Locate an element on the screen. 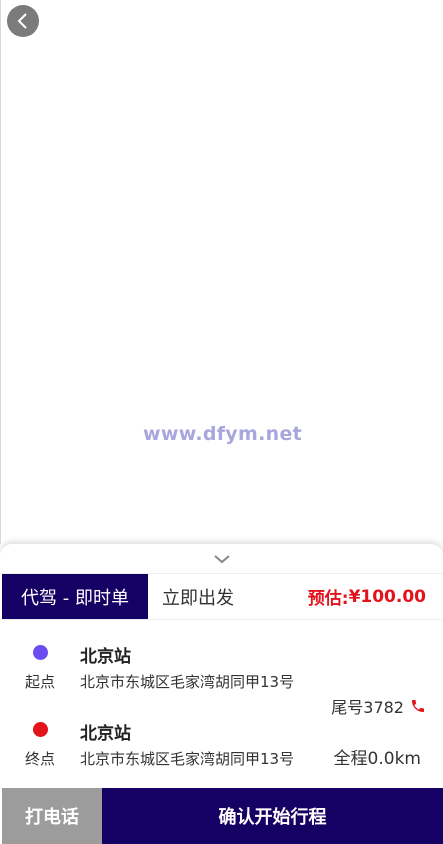 Image resolution: width=443 pixels, height=844 pixels. phone-icon is located at coordinates (418, 706).